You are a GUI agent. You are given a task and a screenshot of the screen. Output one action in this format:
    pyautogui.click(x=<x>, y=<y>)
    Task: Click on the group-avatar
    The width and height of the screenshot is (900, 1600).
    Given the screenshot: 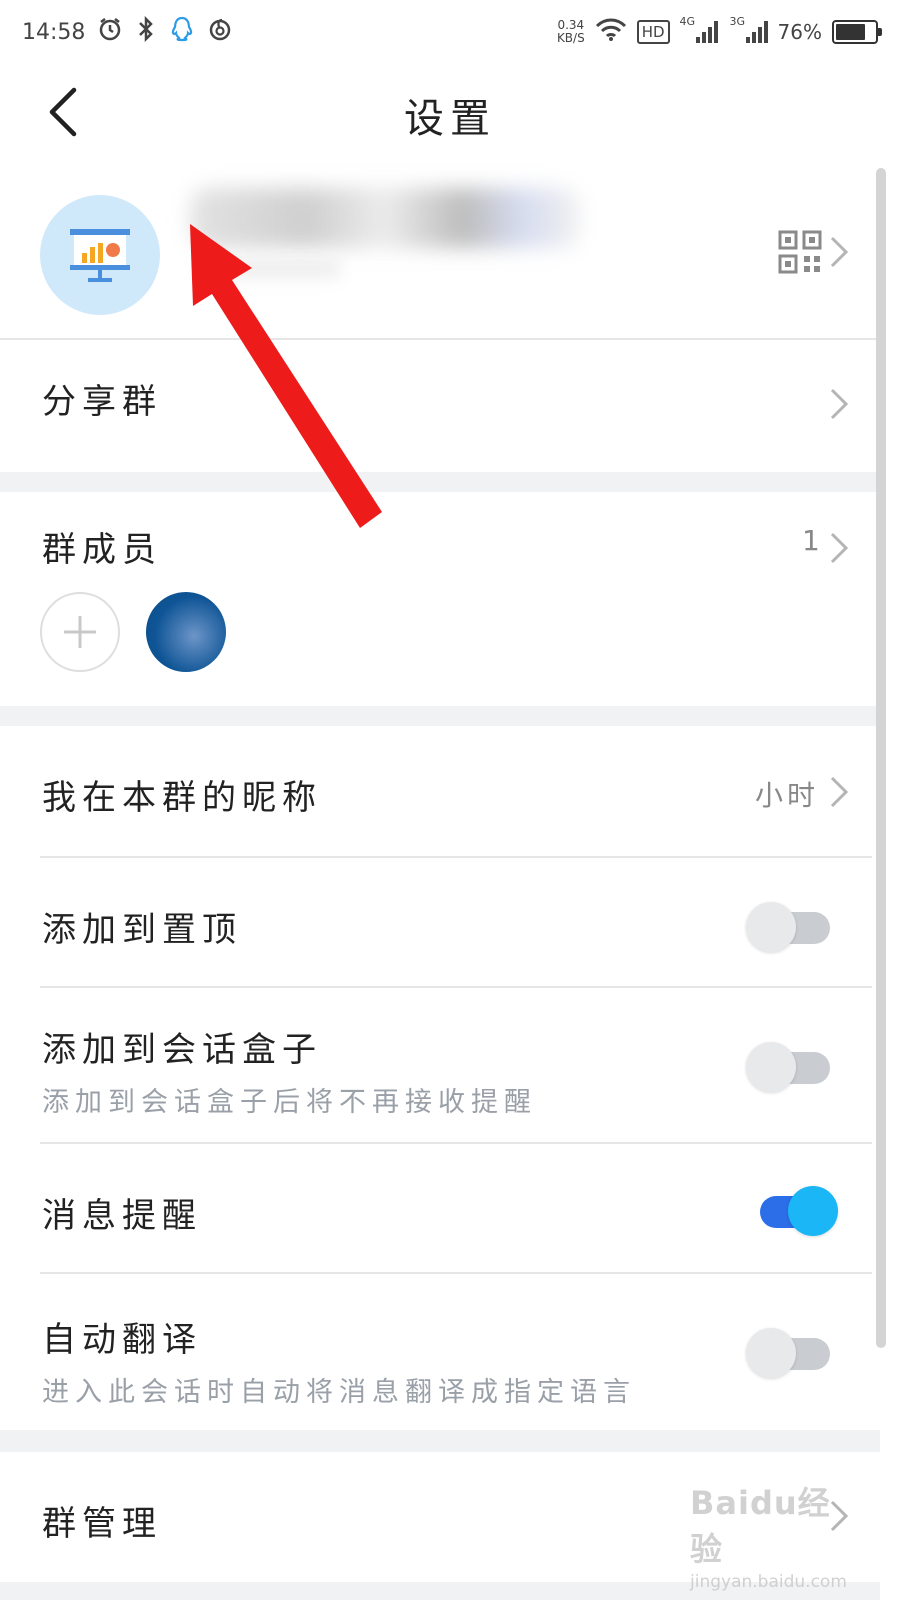 What is the action you would take?
    pyautogui.click(x=100, y=255)
    